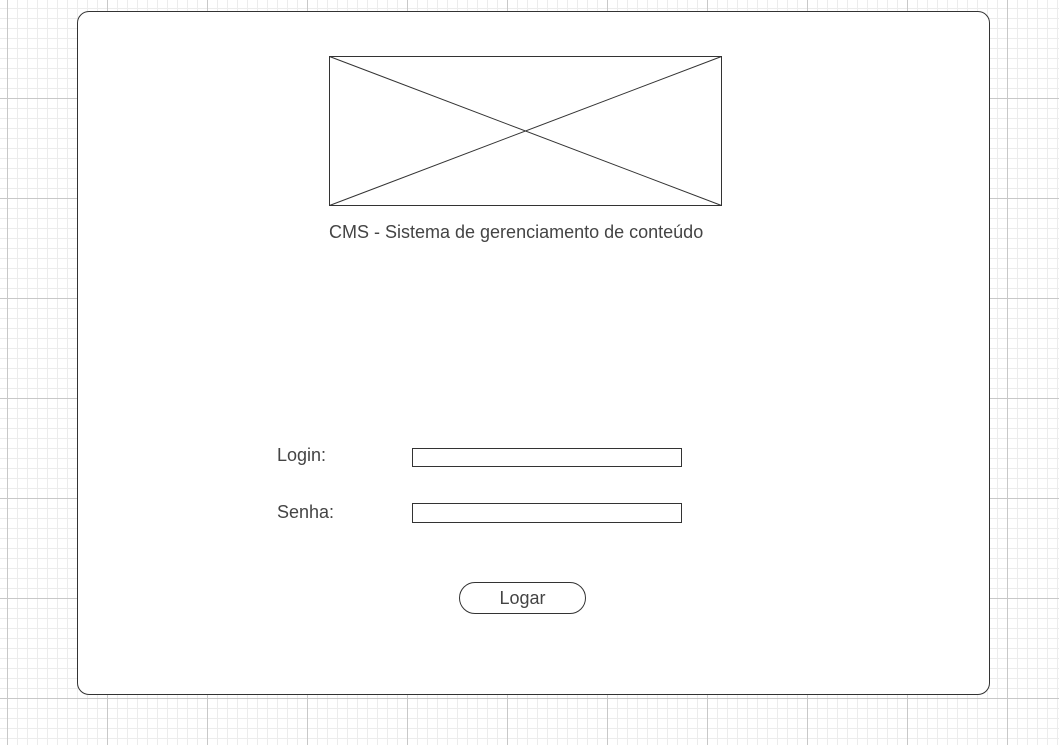  I want to click on senha-input, so click(547, 513).